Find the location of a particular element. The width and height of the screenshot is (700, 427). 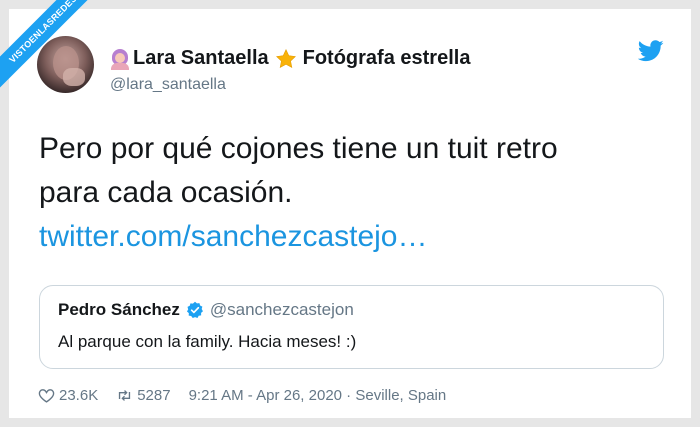

like-count: 23.6K is located at coordinates (78, 395).